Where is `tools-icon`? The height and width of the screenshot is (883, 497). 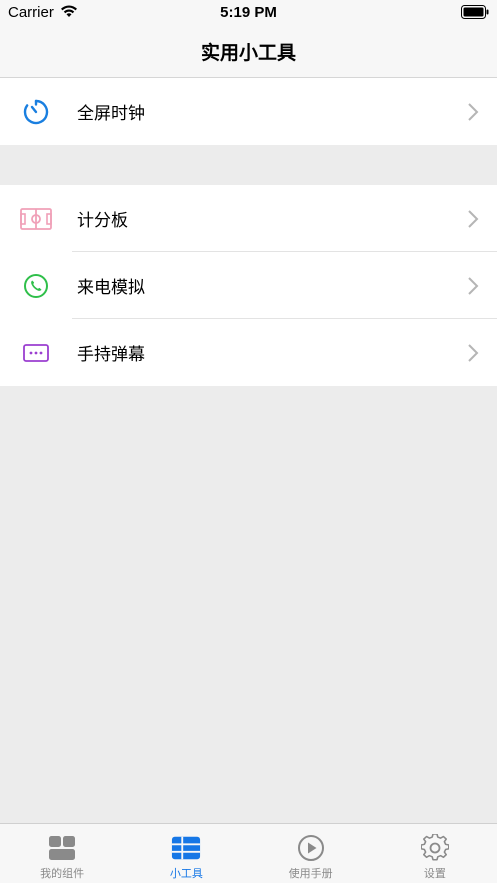
tools-icon is located at coordinates (186, 848).